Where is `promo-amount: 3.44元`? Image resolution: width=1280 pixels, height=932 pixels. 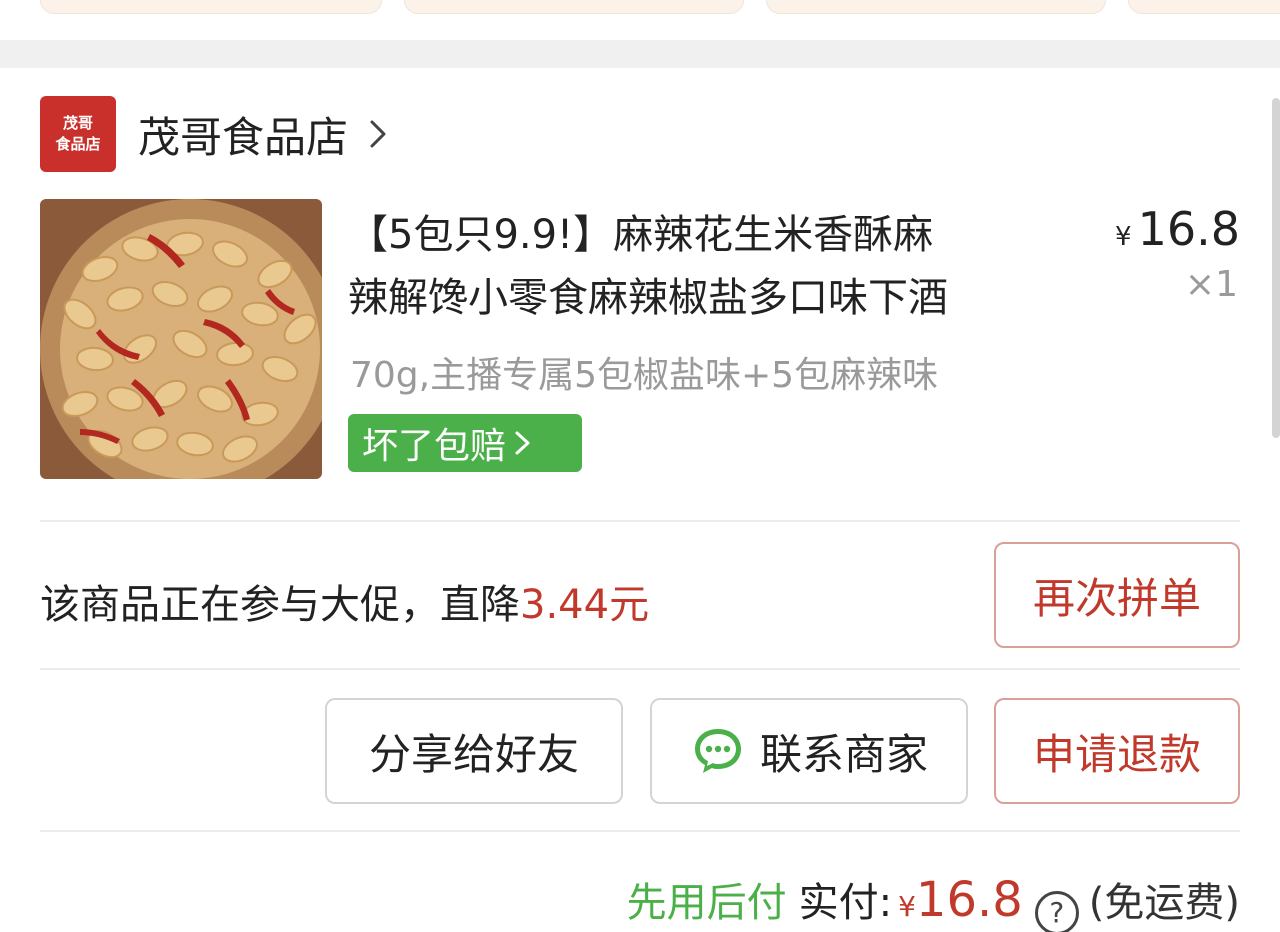
promo-amount: 3.44元 is located at coordinates (585, 605).